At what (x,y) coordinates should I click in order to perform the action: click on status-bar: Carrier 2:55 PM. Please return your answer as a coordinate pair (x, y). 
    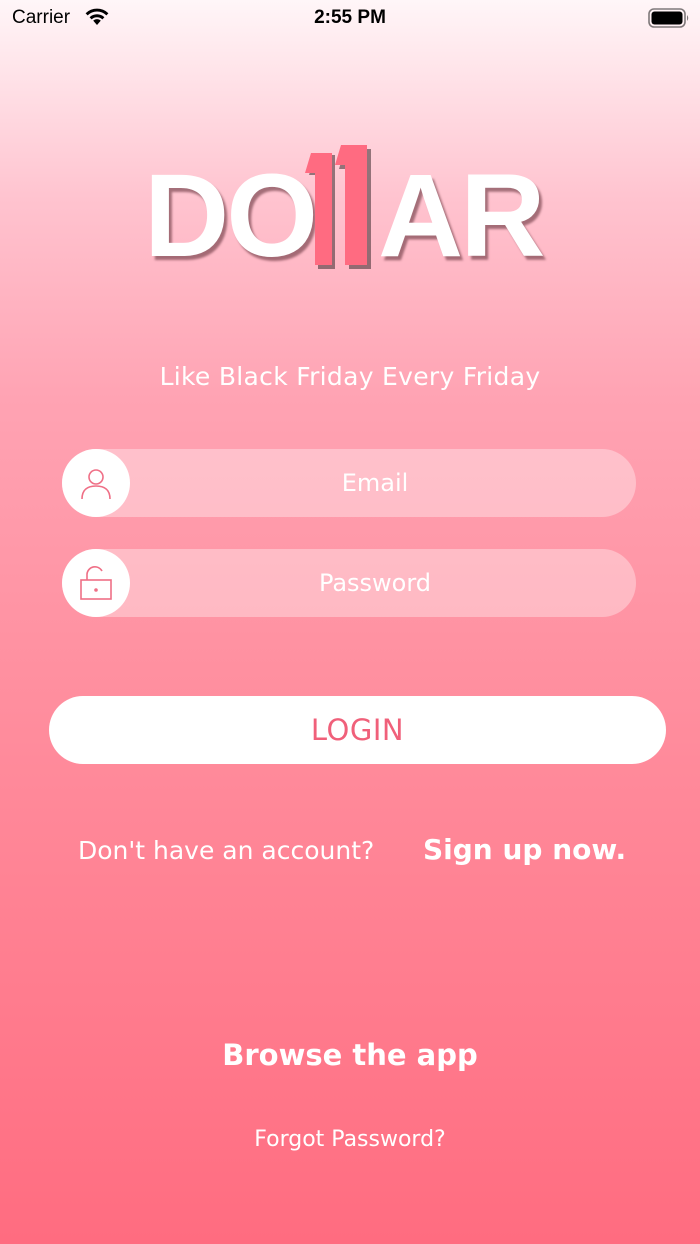
    Looking at the image, I should click on (350, 18).